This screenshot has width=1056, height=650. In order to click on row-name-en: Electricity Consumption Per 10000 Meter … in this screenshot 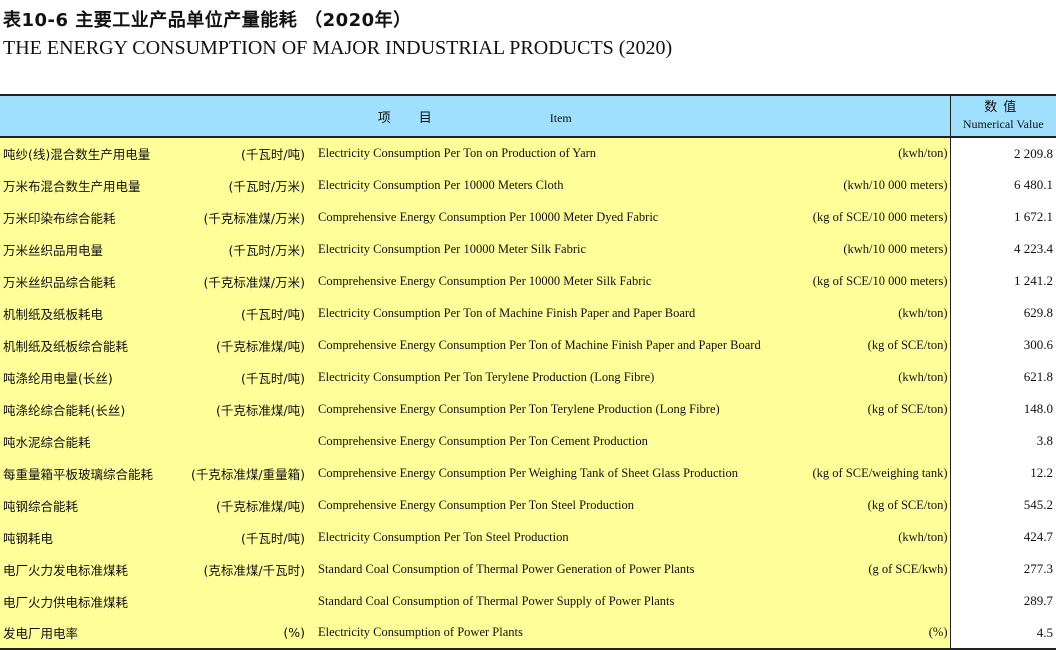, I will do `click(551, 249)`.